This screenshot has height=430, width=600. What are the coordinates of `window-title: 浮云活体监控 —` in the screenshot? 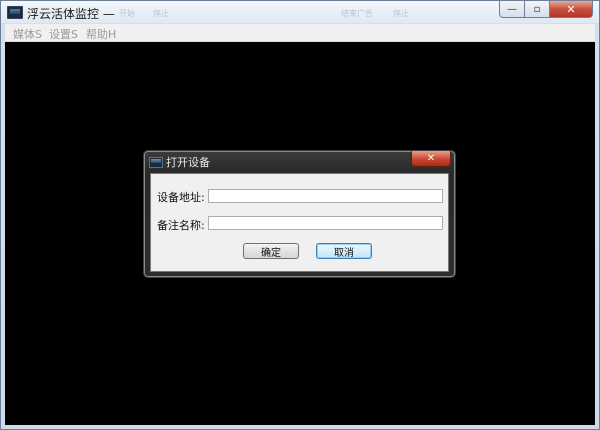 It's located at (71, 14).